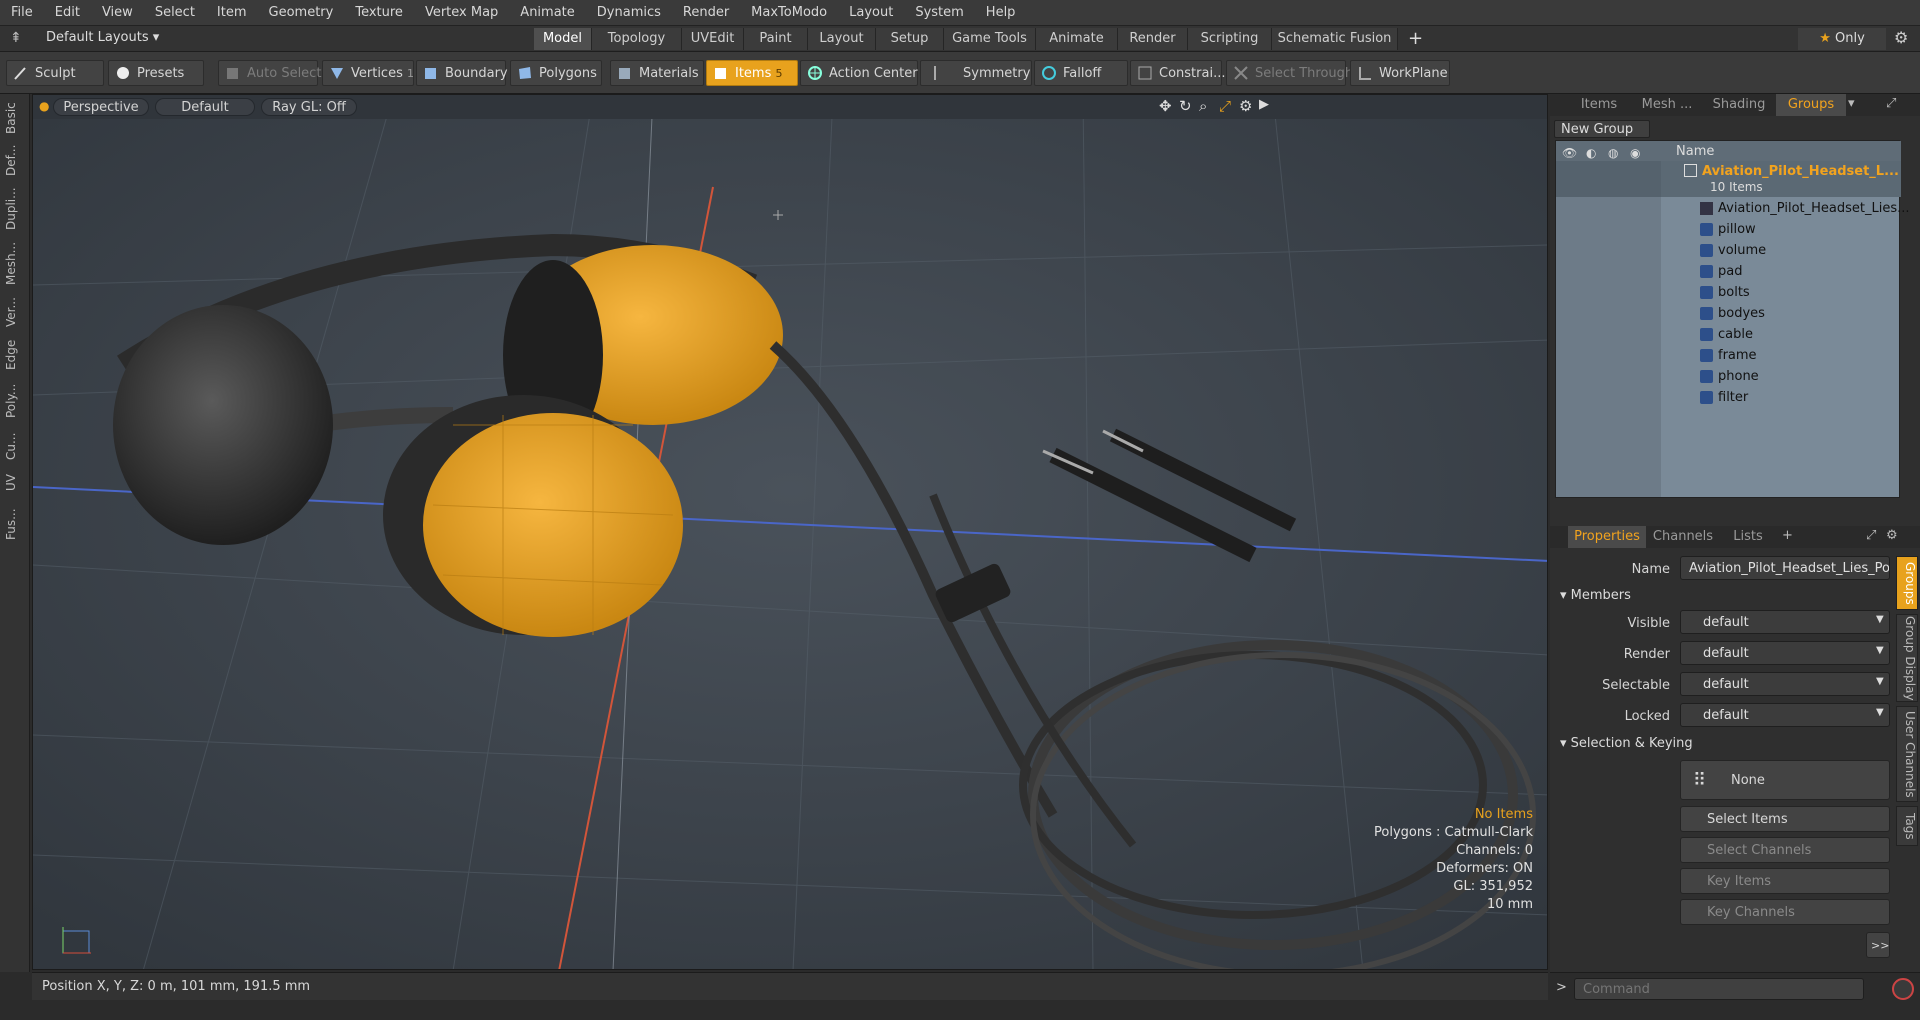 The image size is (1920, 1020). I want to click on items-button: Items 5, so click(752, 73).